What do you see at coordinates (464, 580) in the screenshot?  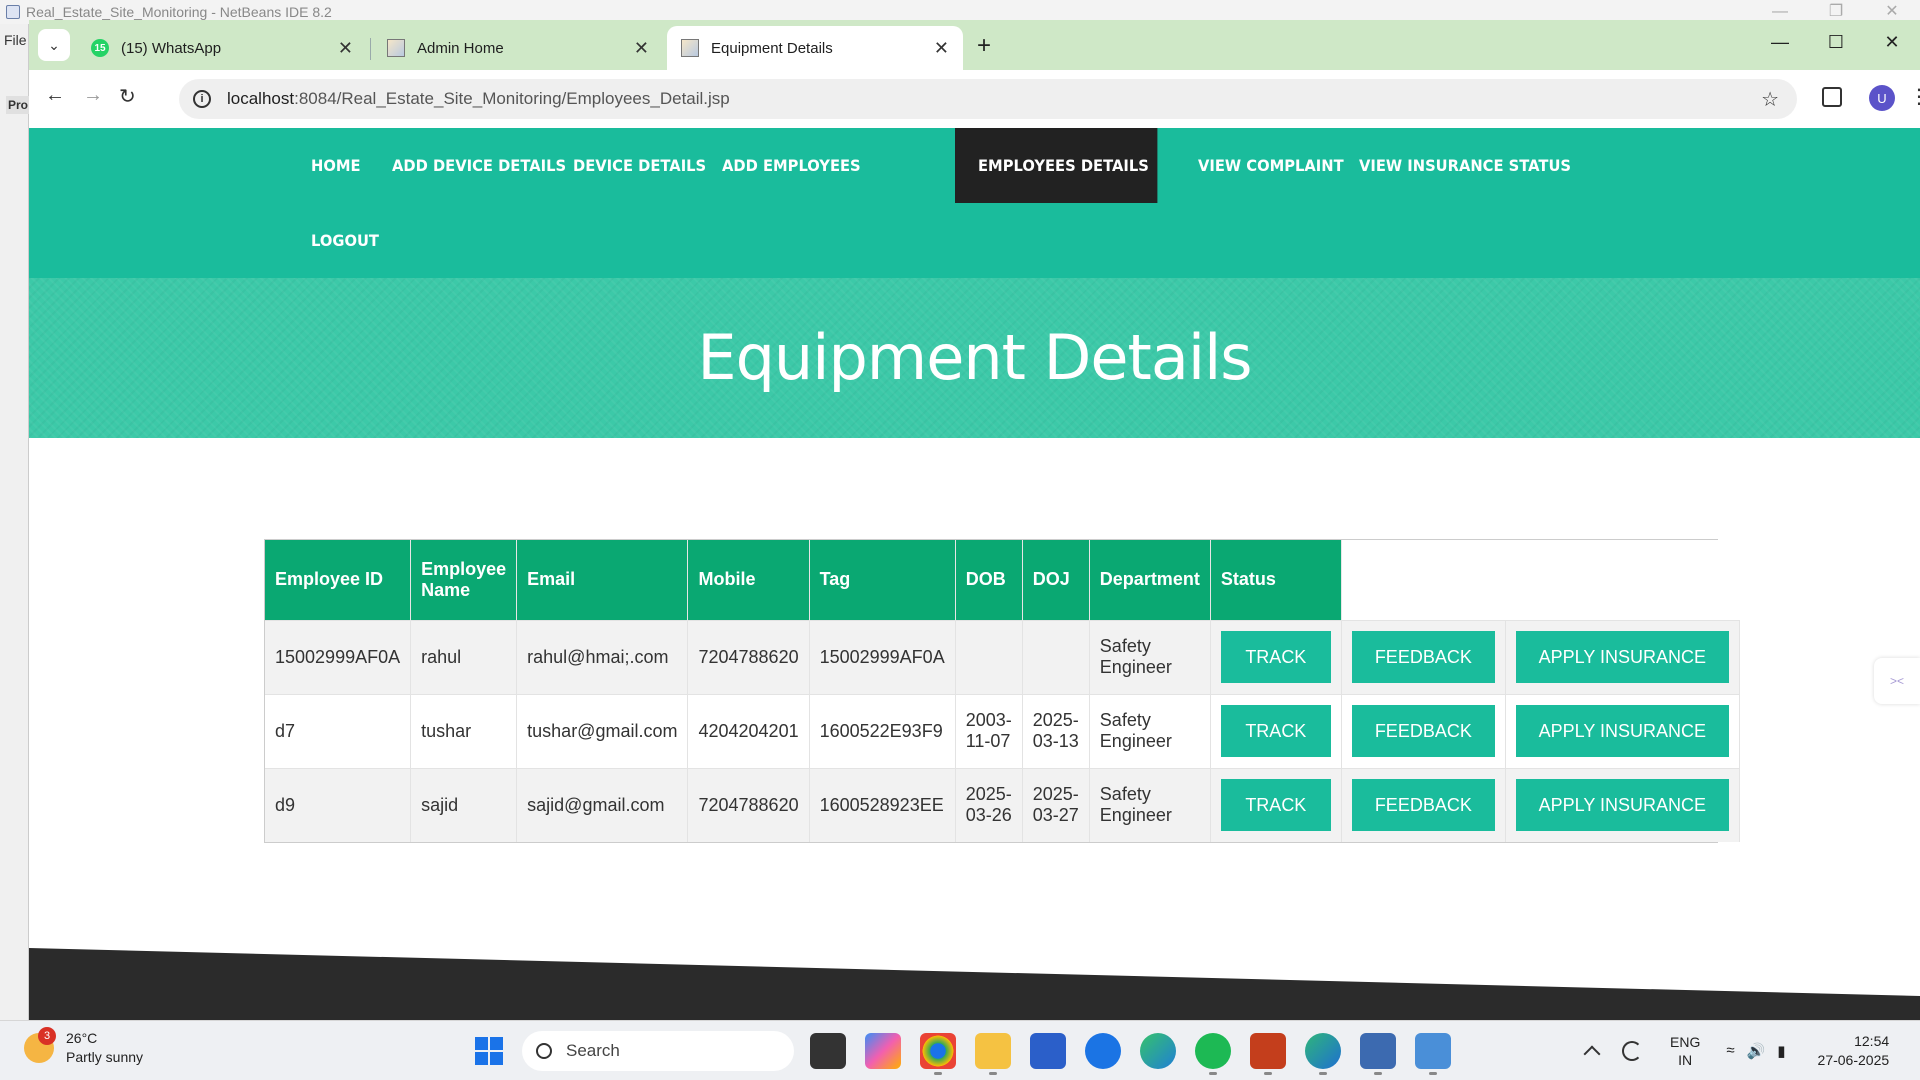 I see `col-header-employee-name: Employee Name` at bounding box center [464, 580].